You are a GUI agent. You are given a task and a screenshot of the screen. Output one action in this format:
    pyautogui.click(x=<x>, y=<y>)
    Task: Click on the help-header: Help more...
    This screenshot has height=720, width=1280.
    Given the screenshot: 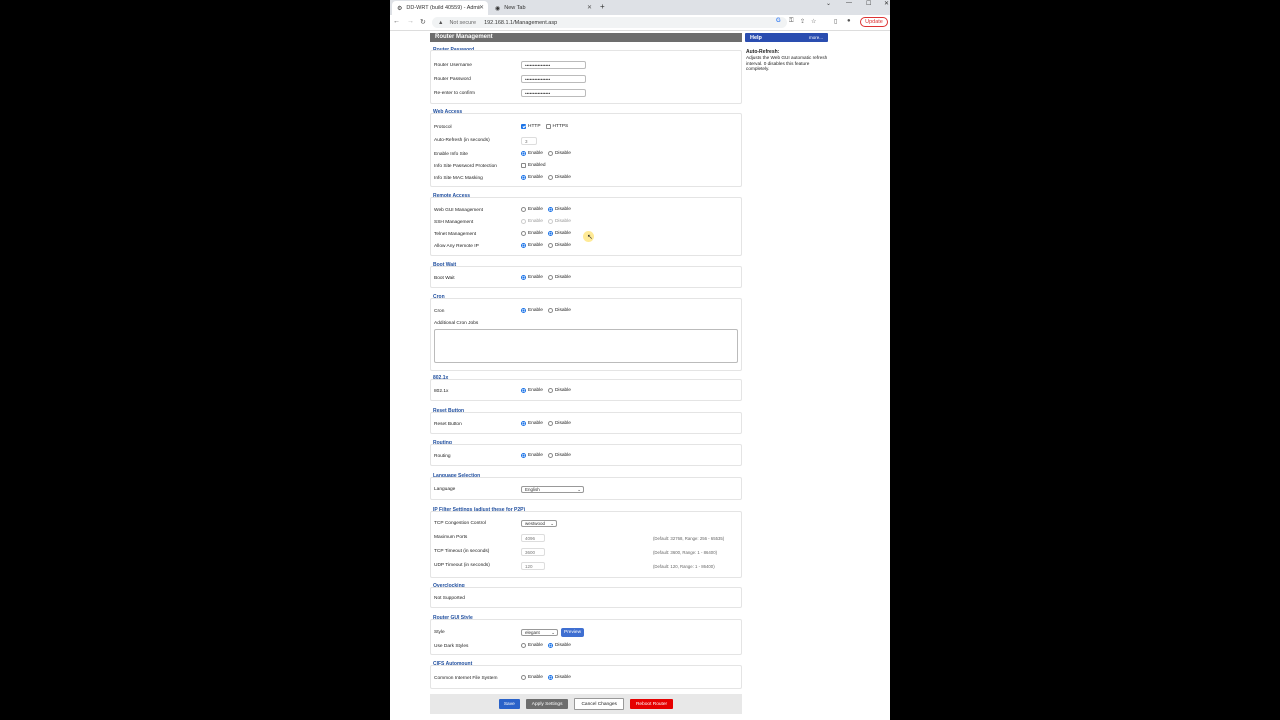 What is the action you would take?
    pyautogui.click(x=786, y=37)
    